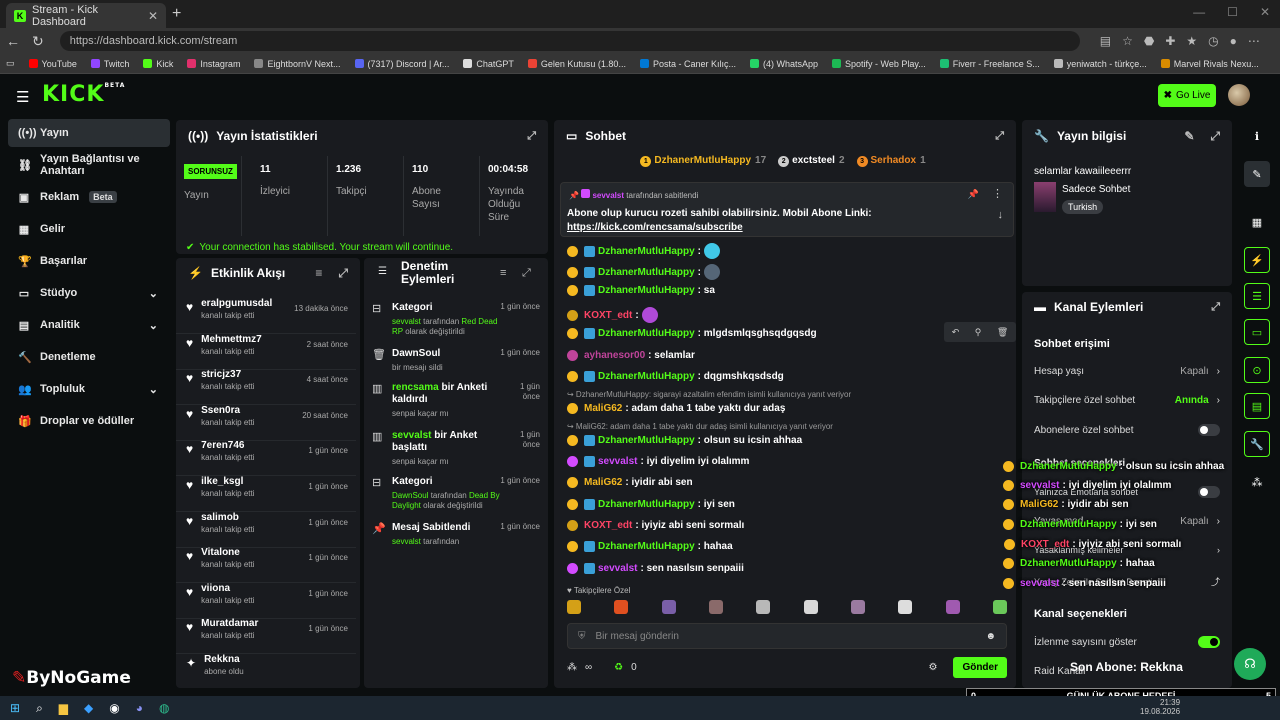 The width and height of the screenshot is (1280, 720). I want to click on sidebar-item-revenue: ▦ Gelir, so click(89, 229).